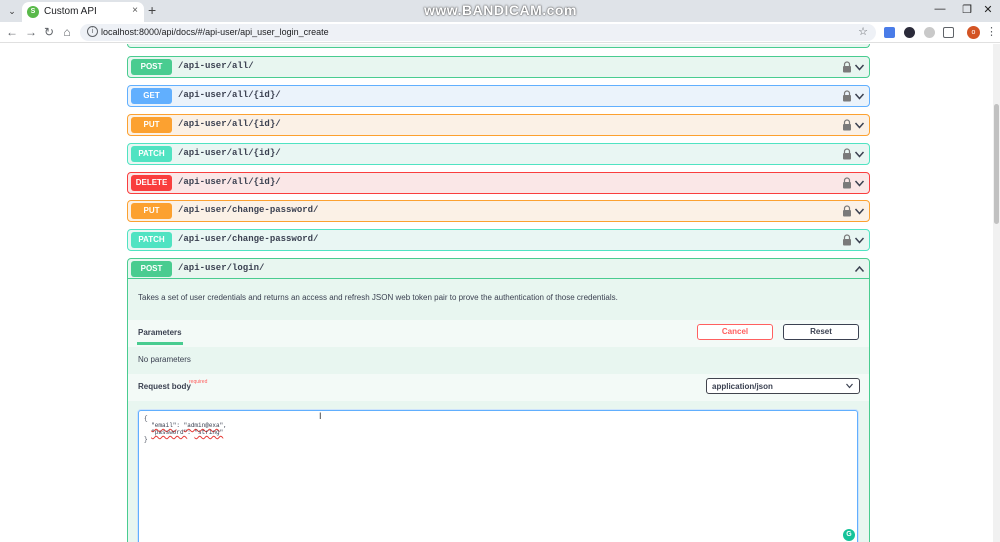 This screenshot has height=542, width=1000. What do you see at coordinates (152, 10) in the screenshot?
I see `new-tab-button: +` at bounding box center [152, 10].